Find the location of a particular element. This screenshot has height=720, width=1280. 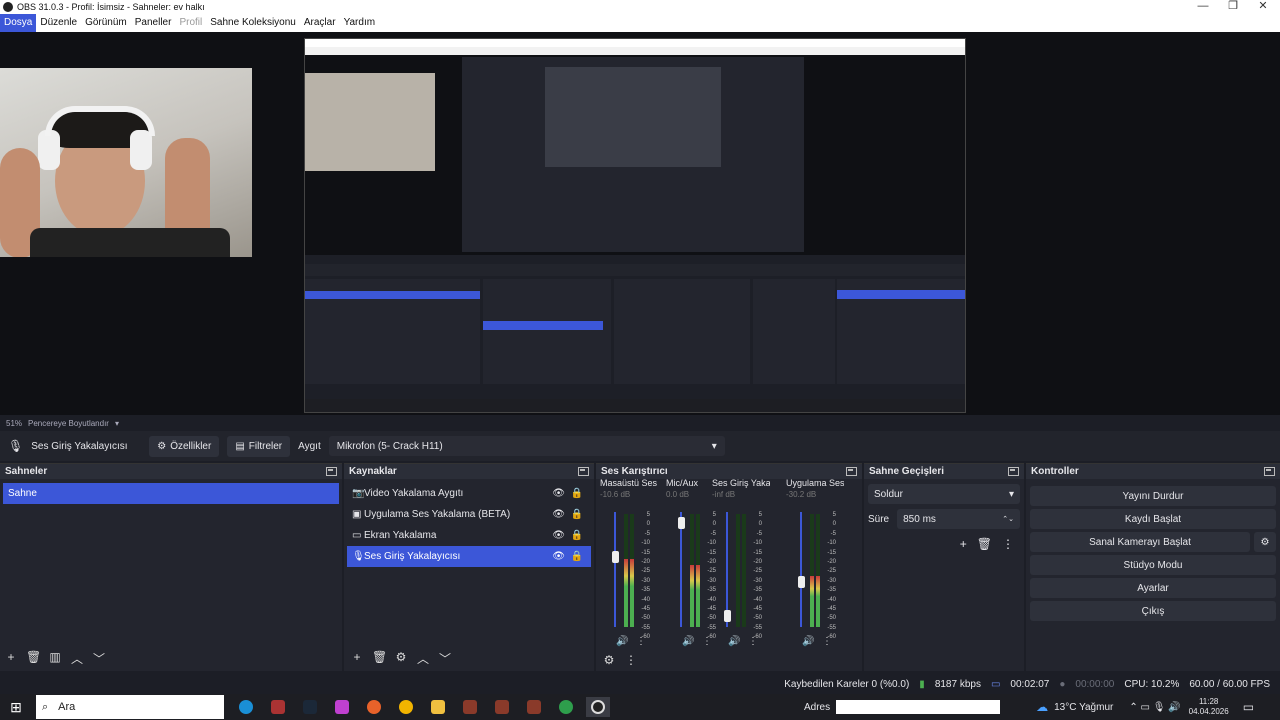

maximize-button: ❐ is located at coordinates (1233, 7).